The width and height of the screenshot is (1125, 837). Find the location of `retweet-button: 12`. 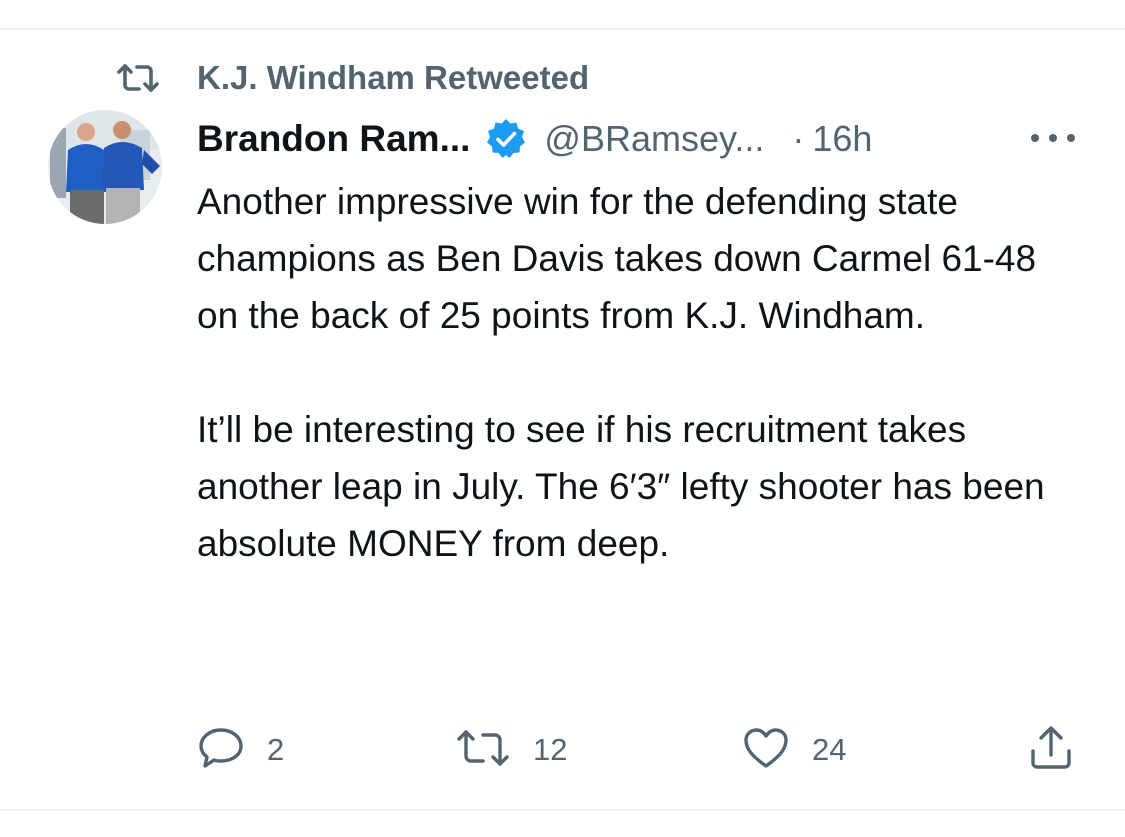

retweet-button: 12 is located at coordinates (511, 750).